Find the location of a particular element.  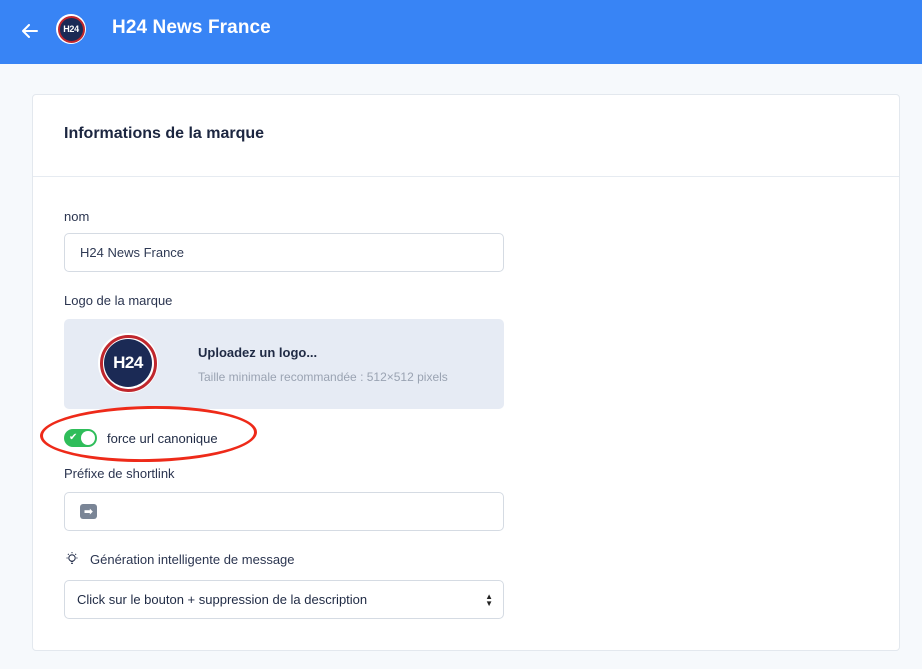

brand-avatar: H24 is located at coordinates (71, 29).